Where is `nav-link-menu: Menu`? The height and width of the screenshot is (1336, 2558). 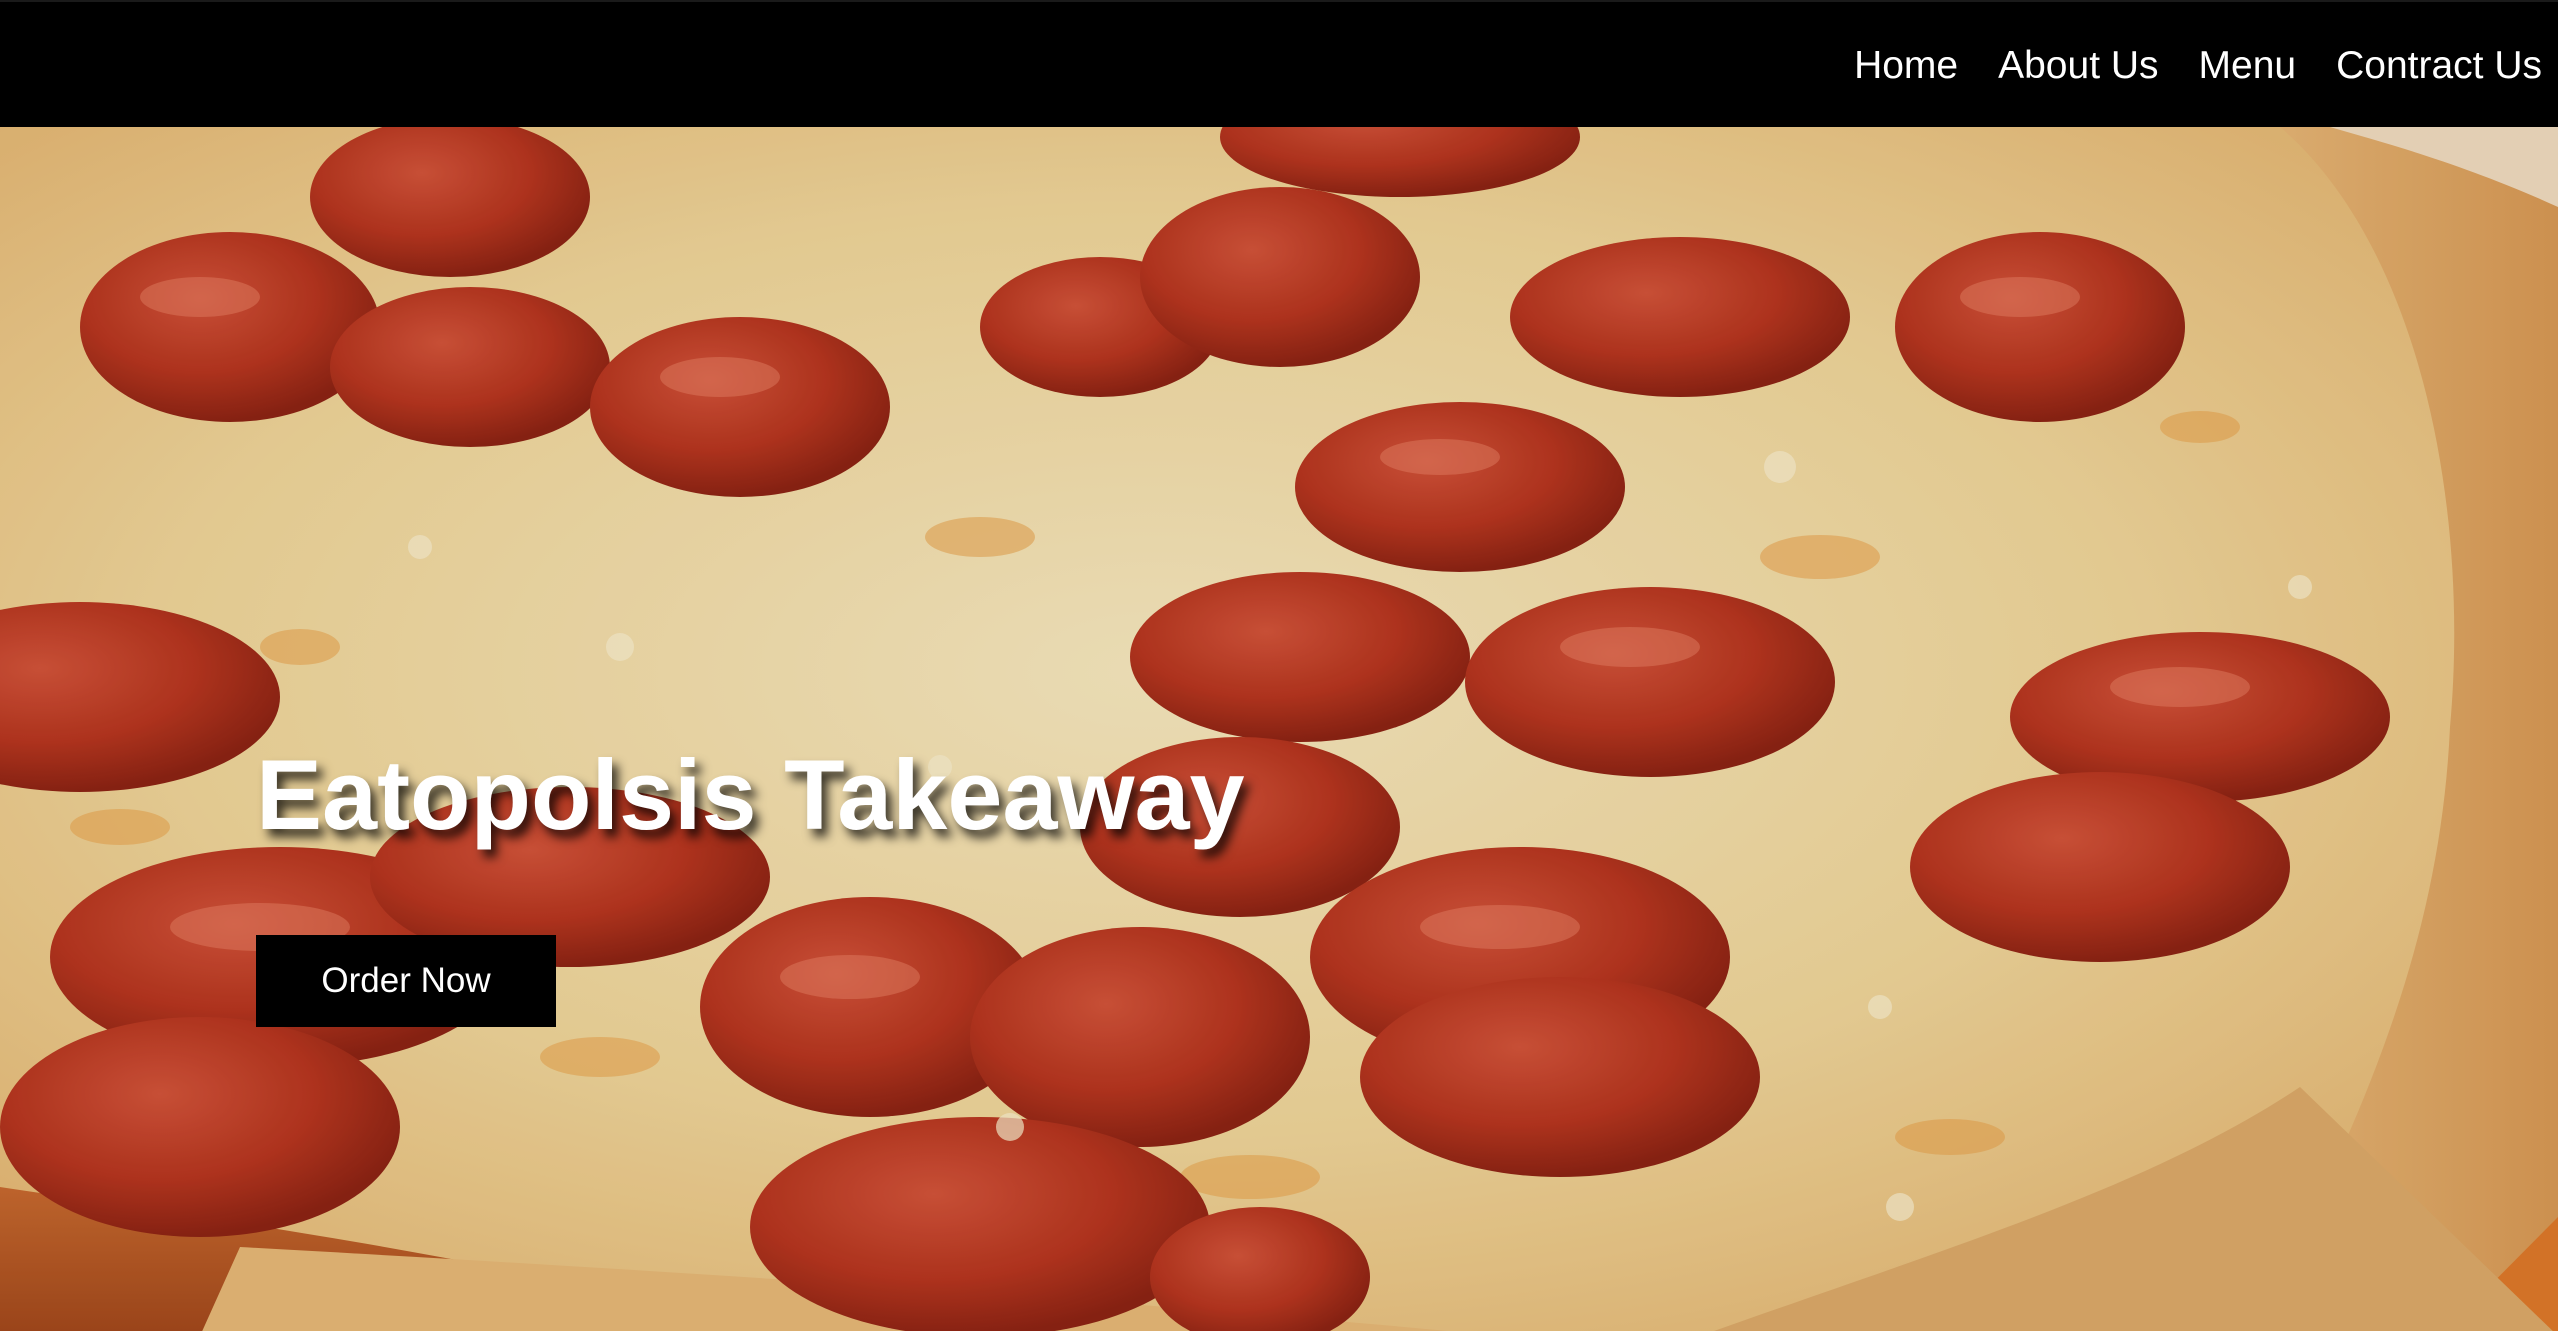 nav-link-menu: Menu is located at coordinates (2248, 66).